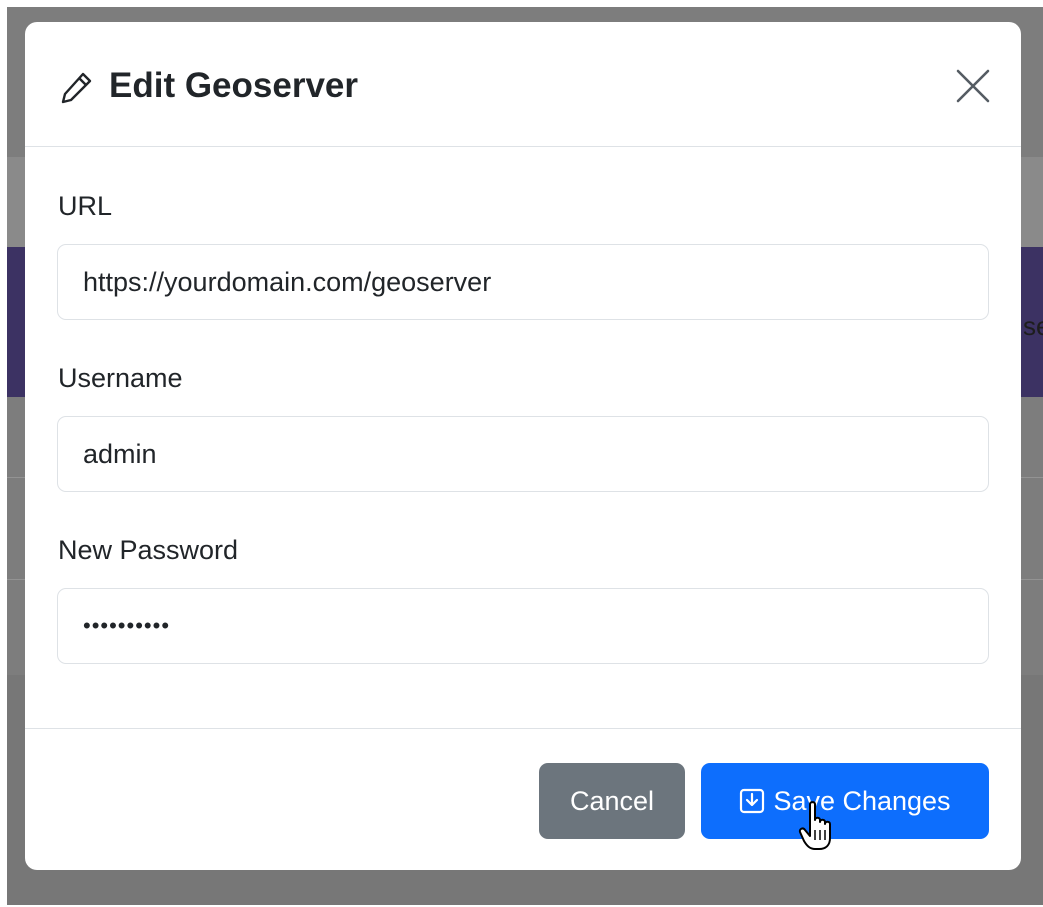 Image resolution: width=1043 pixels, height=907 pixels. Describe the element at coordinates (752, 801) in the screenshot. I see `download-box-icon` at that location.